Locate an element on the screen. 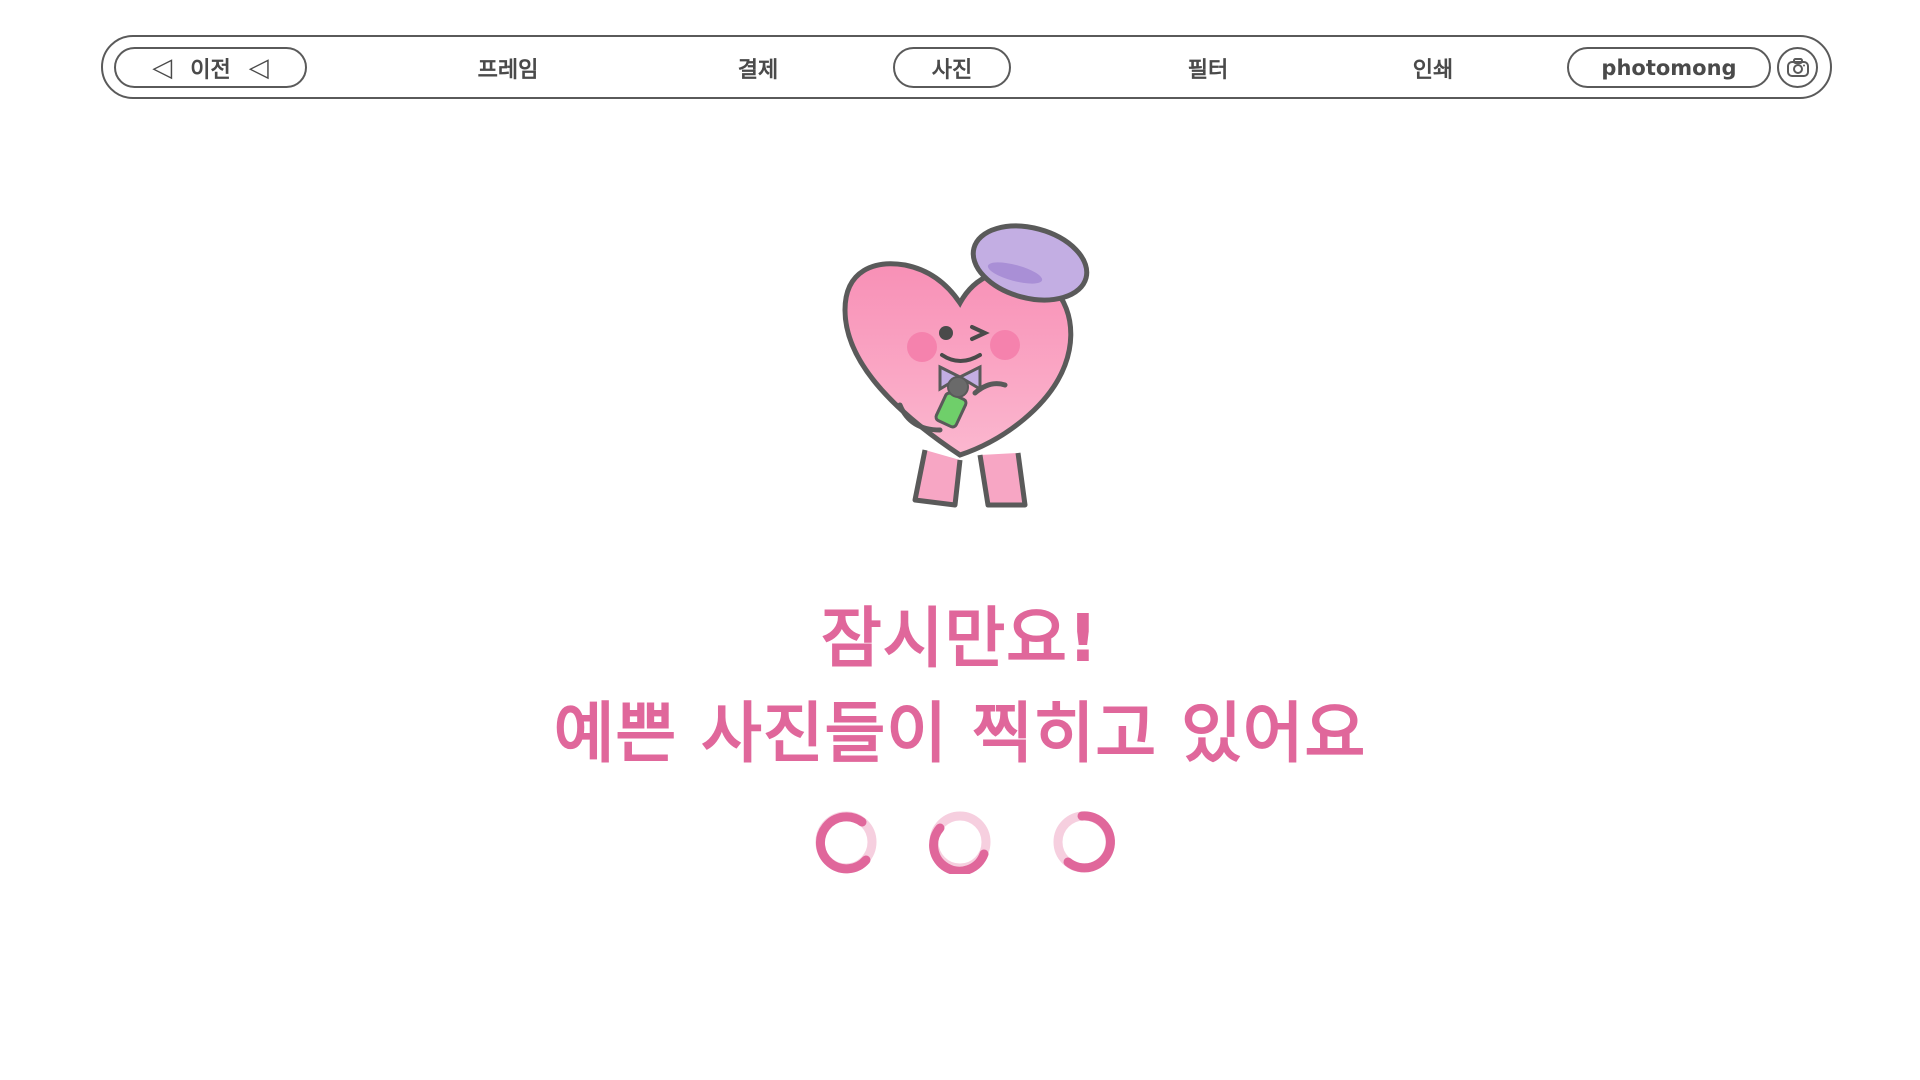  step-payment: 결제 is located at coordinates (758, 70).